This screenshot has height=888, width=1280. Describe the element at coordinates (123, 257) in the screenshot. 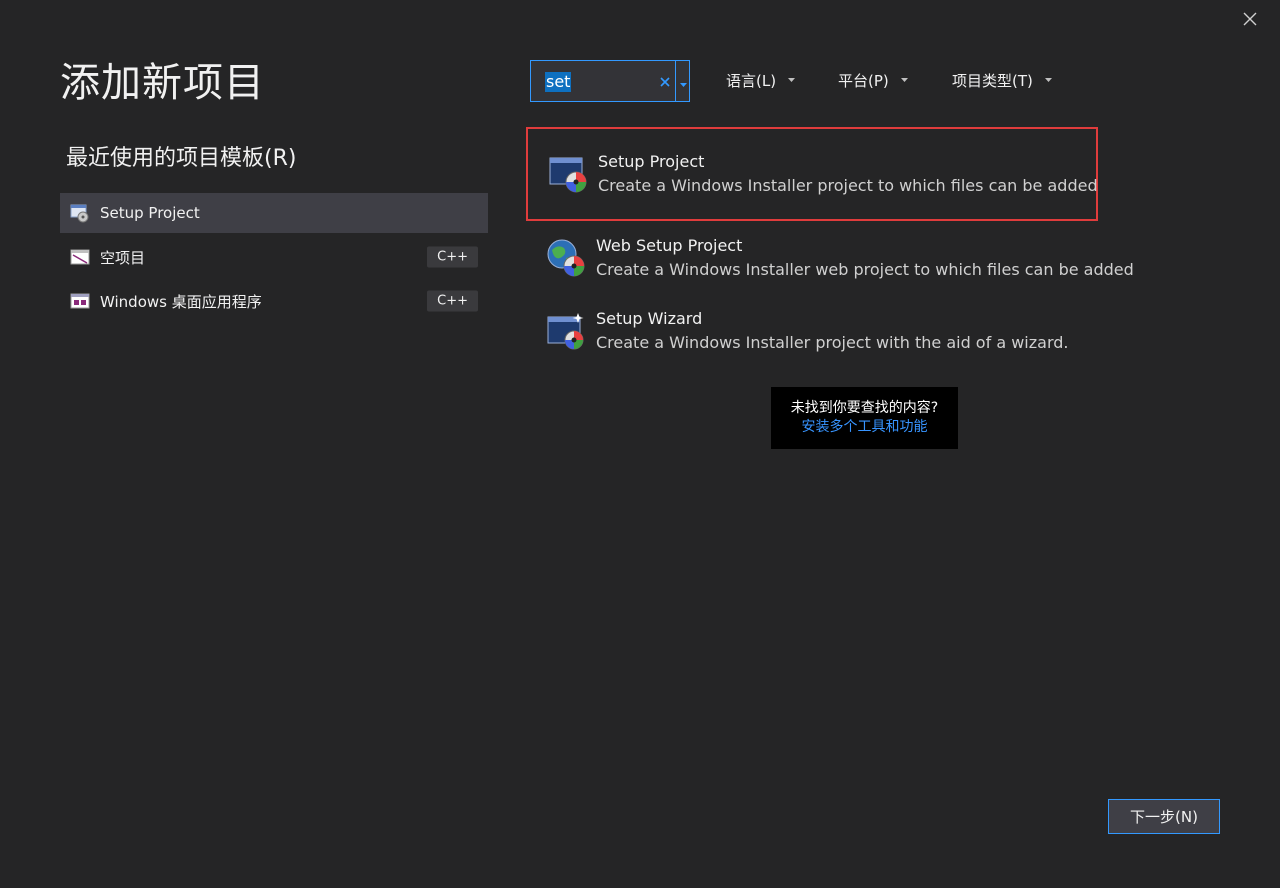

I see `recent-item-label: 空项目` at that location.